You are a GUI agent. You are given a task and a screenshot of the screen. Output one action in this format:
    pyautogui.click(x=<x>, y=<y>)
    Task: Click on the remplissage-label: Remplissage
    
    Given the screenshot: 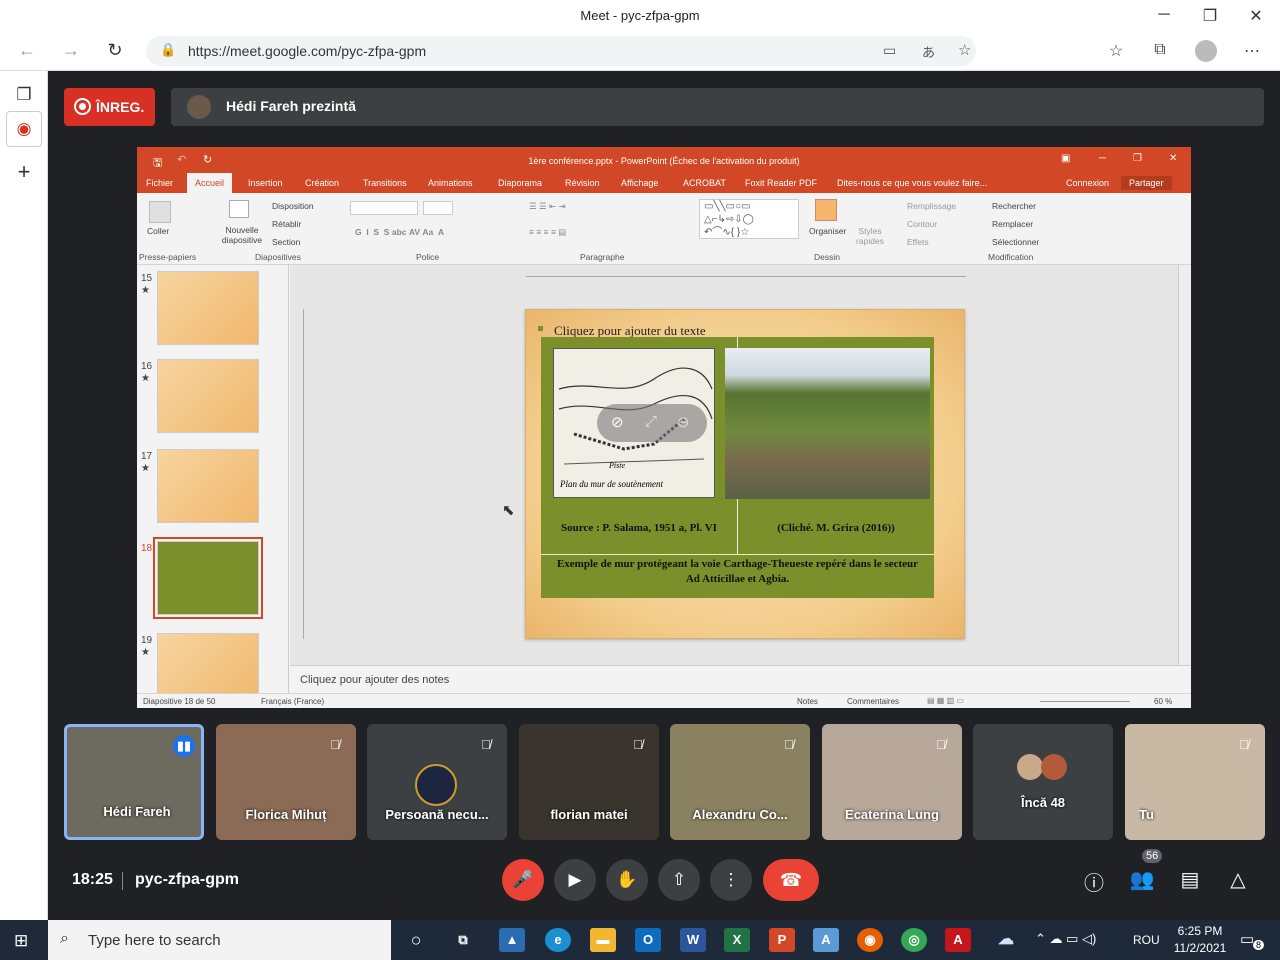 What is the action you would take?
    pyautogui.click(x=932, y=206)
    